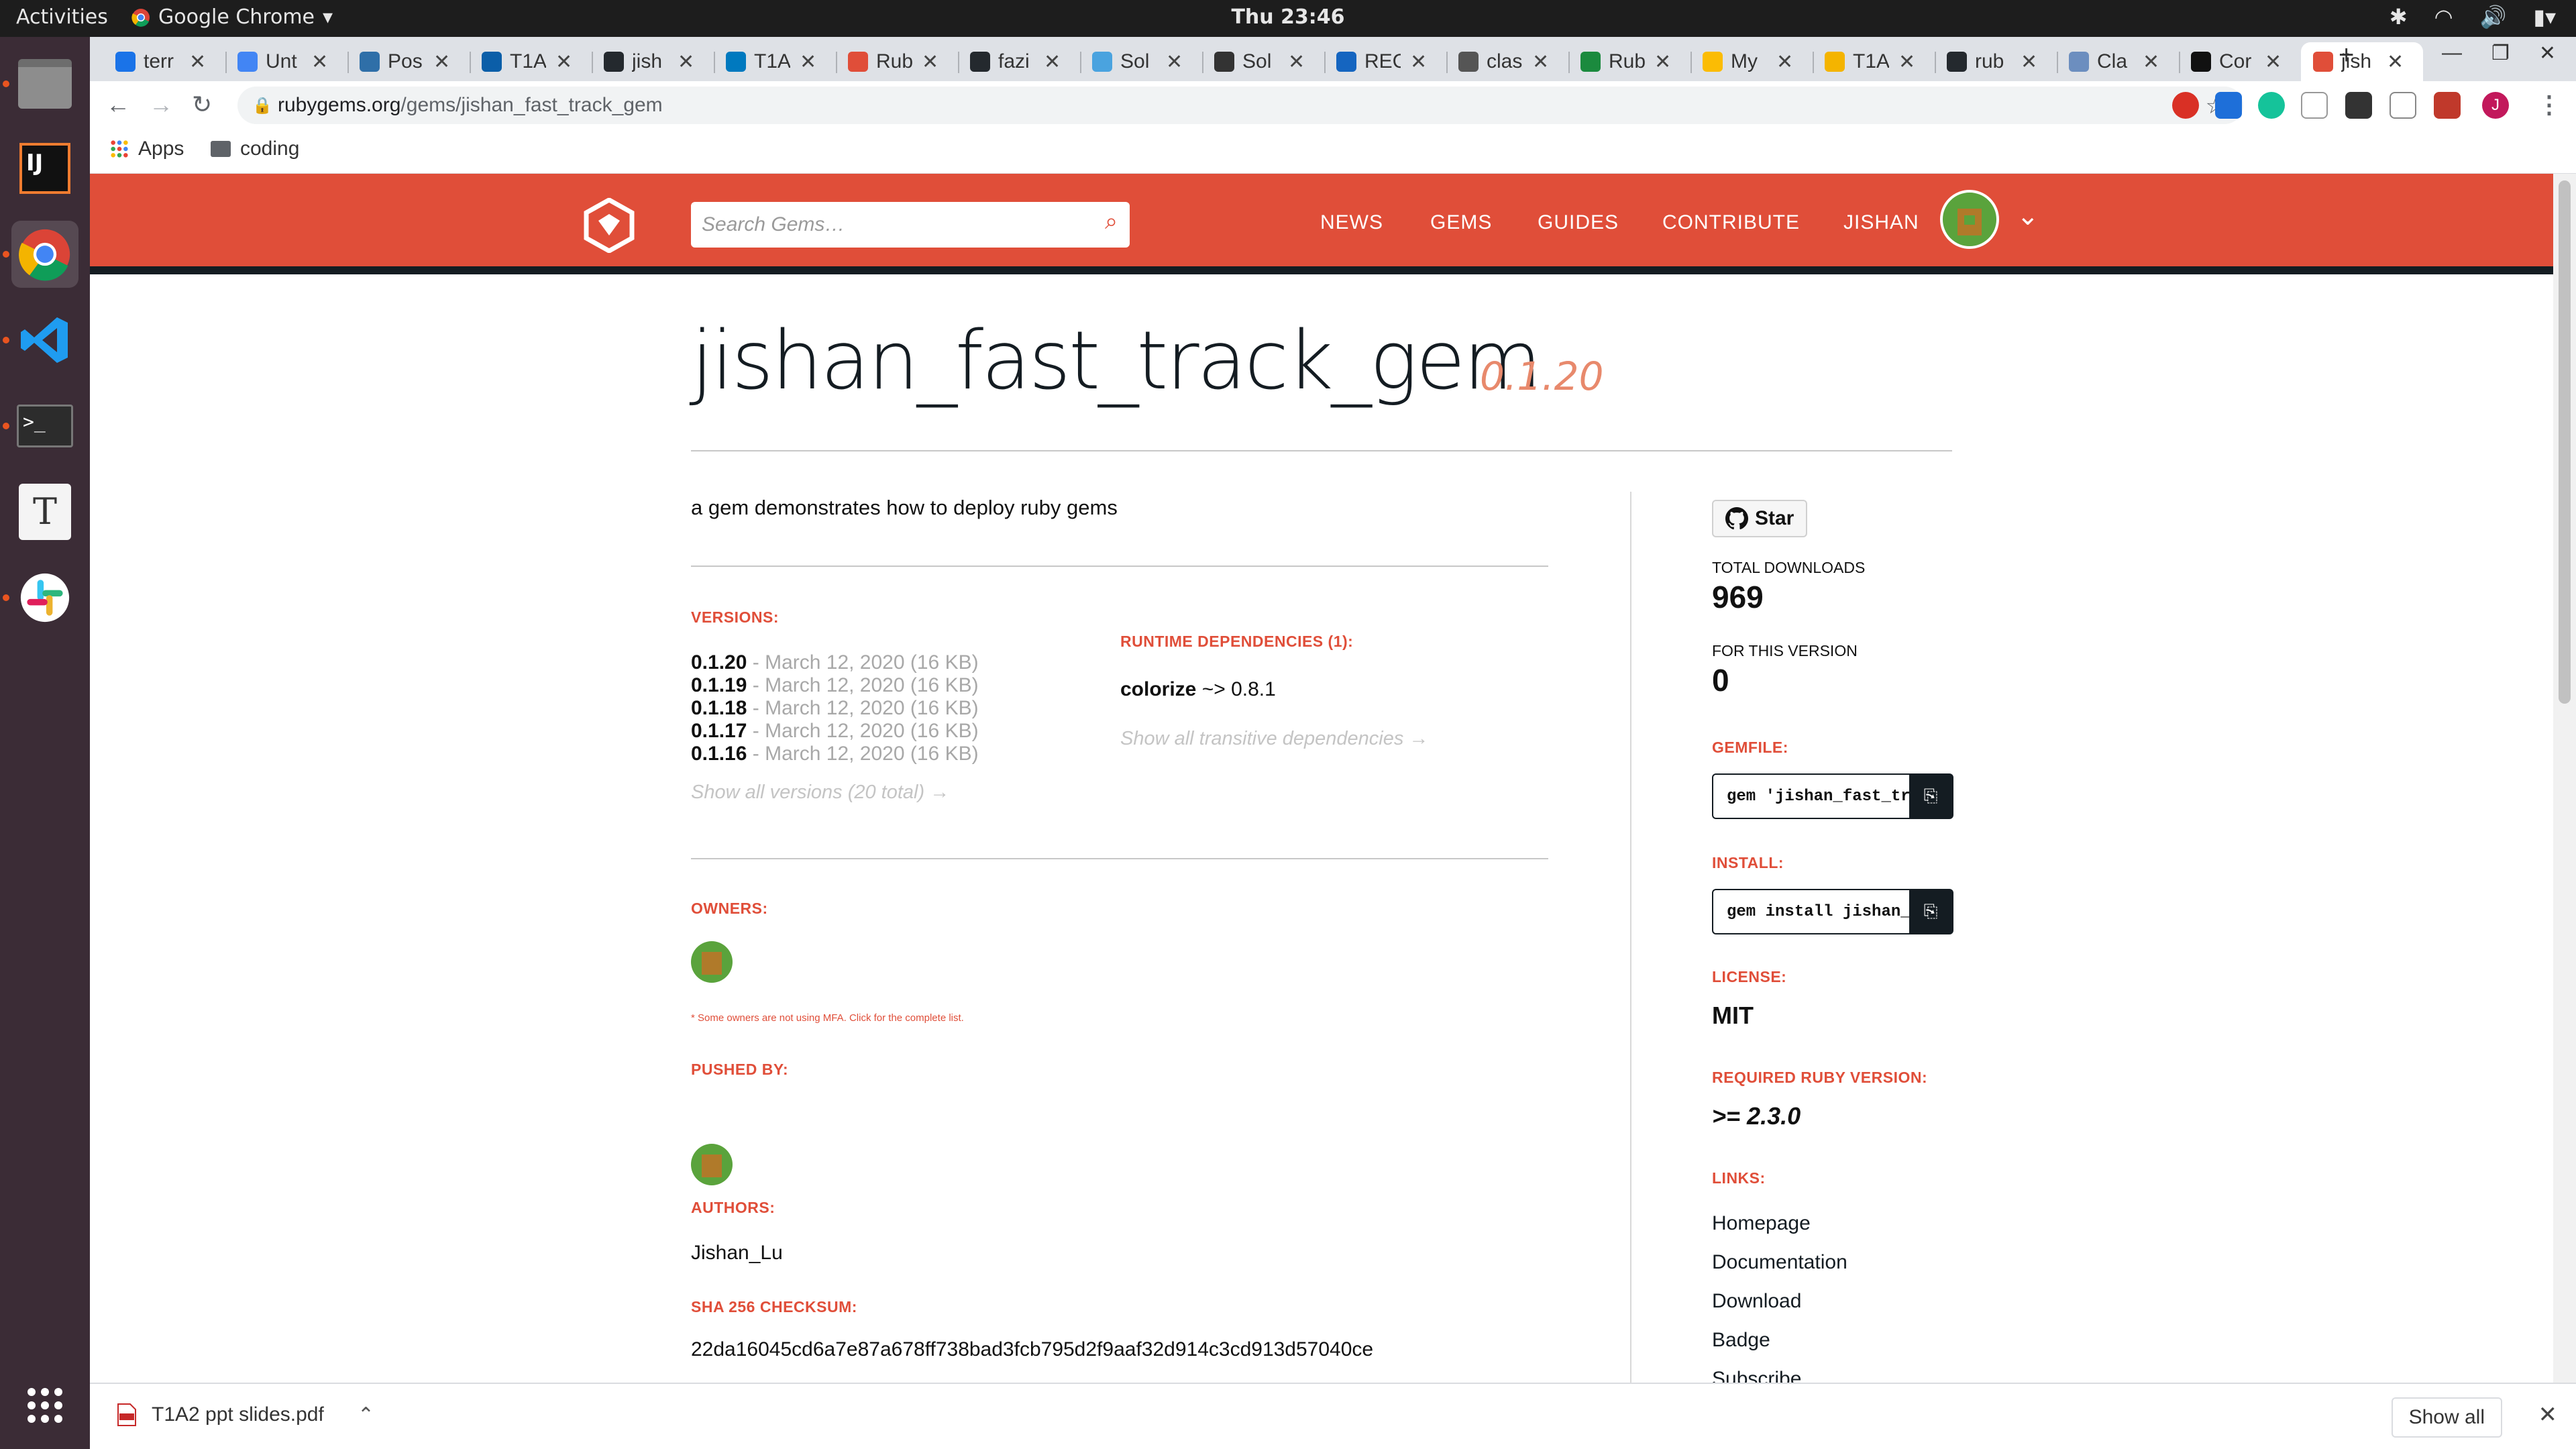  Describe the element at coordinates (44, 254) in the screenshot. I see `chrome-app-icon` at that location.